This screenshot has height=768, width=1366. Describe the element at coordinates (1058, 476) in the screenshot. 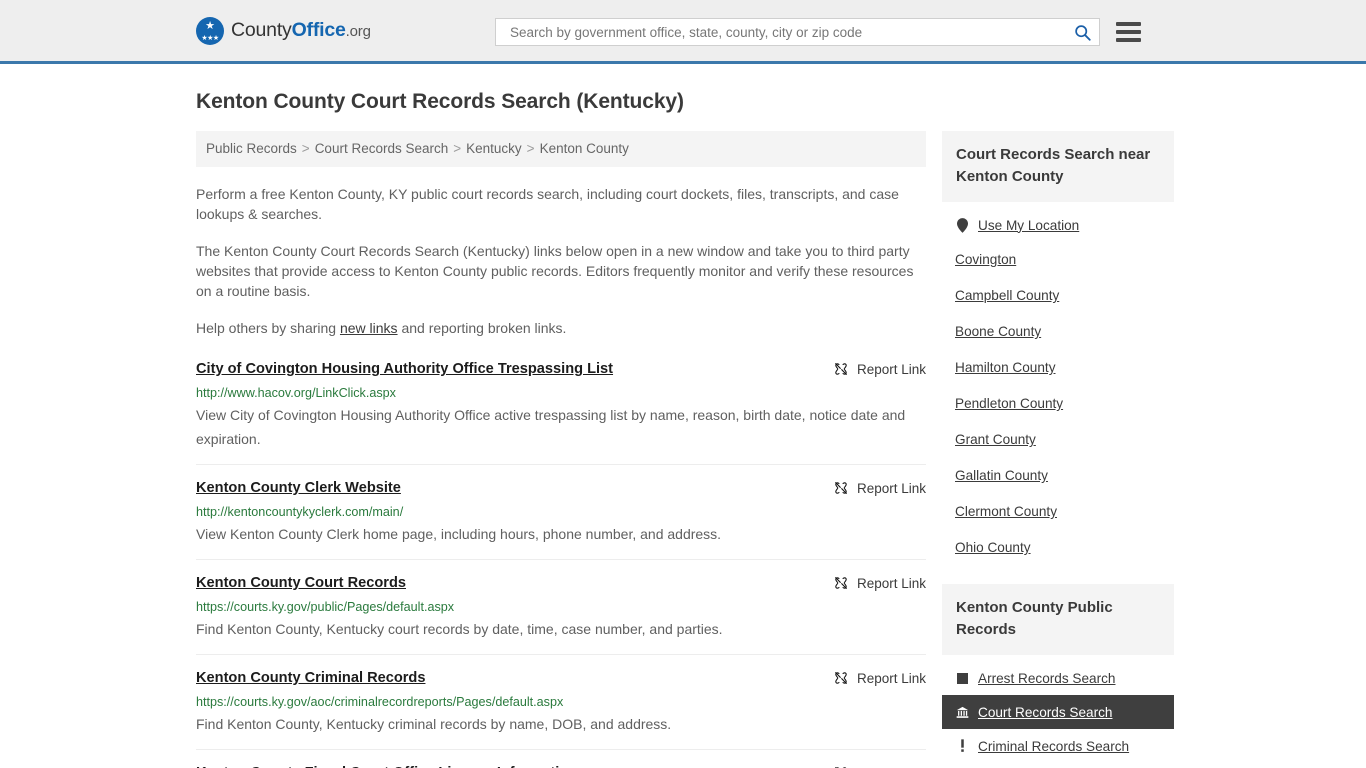

I see `sidebar-item-gallatin-county: Gallatin County` at that location.